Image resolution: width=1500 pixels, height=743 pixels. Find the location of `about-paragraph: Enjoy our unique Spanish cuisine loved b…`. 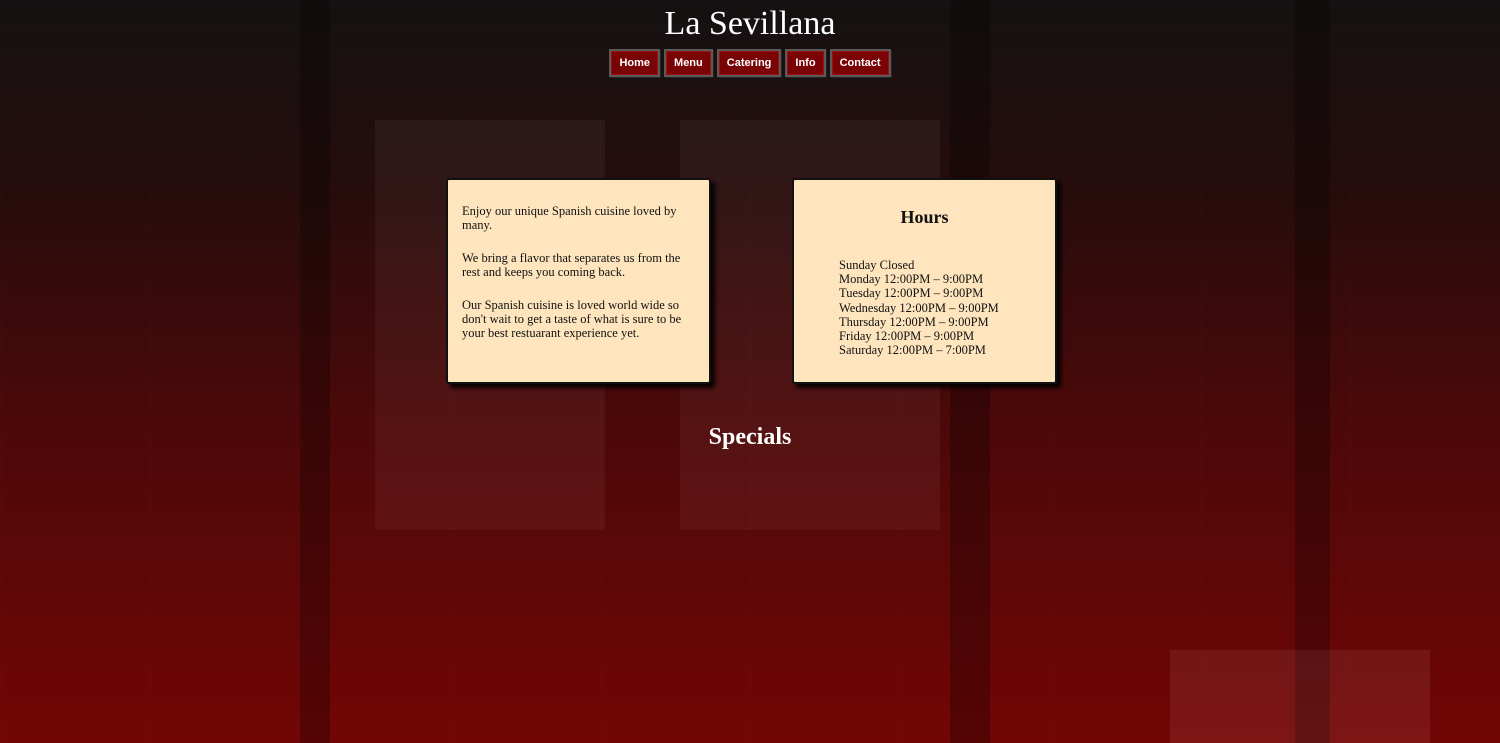

about-paragraph: Enjoy our unique Spanish cuisine loved b… is located at coordinates (569, 218).